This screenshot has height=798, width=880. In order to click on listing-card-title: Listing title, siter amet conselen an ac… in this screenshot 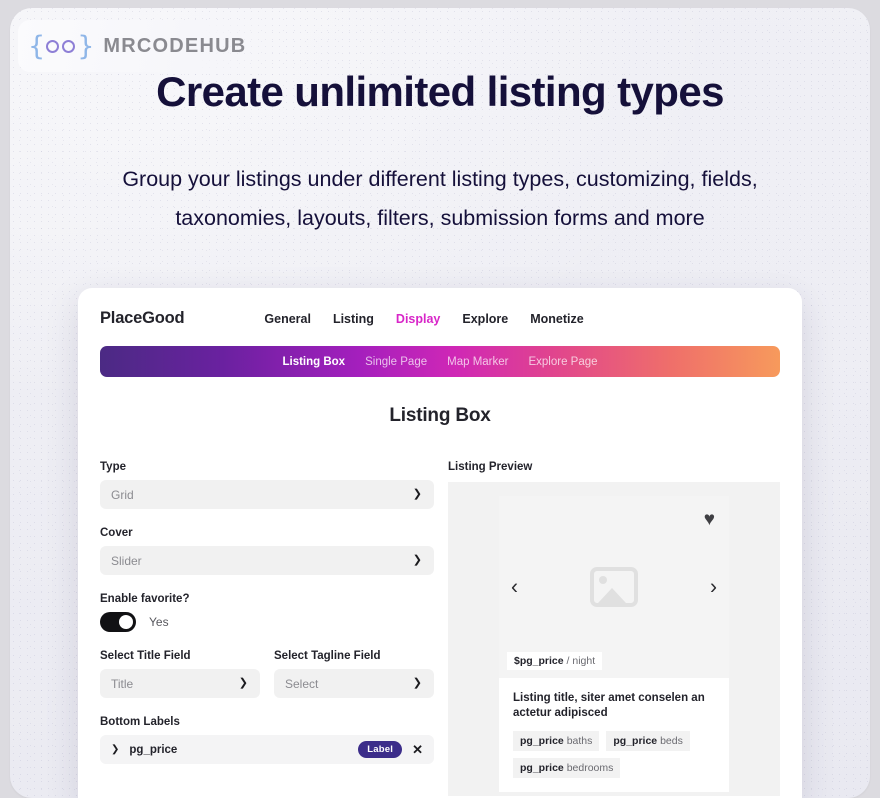, I will do `click(609, 705)`.